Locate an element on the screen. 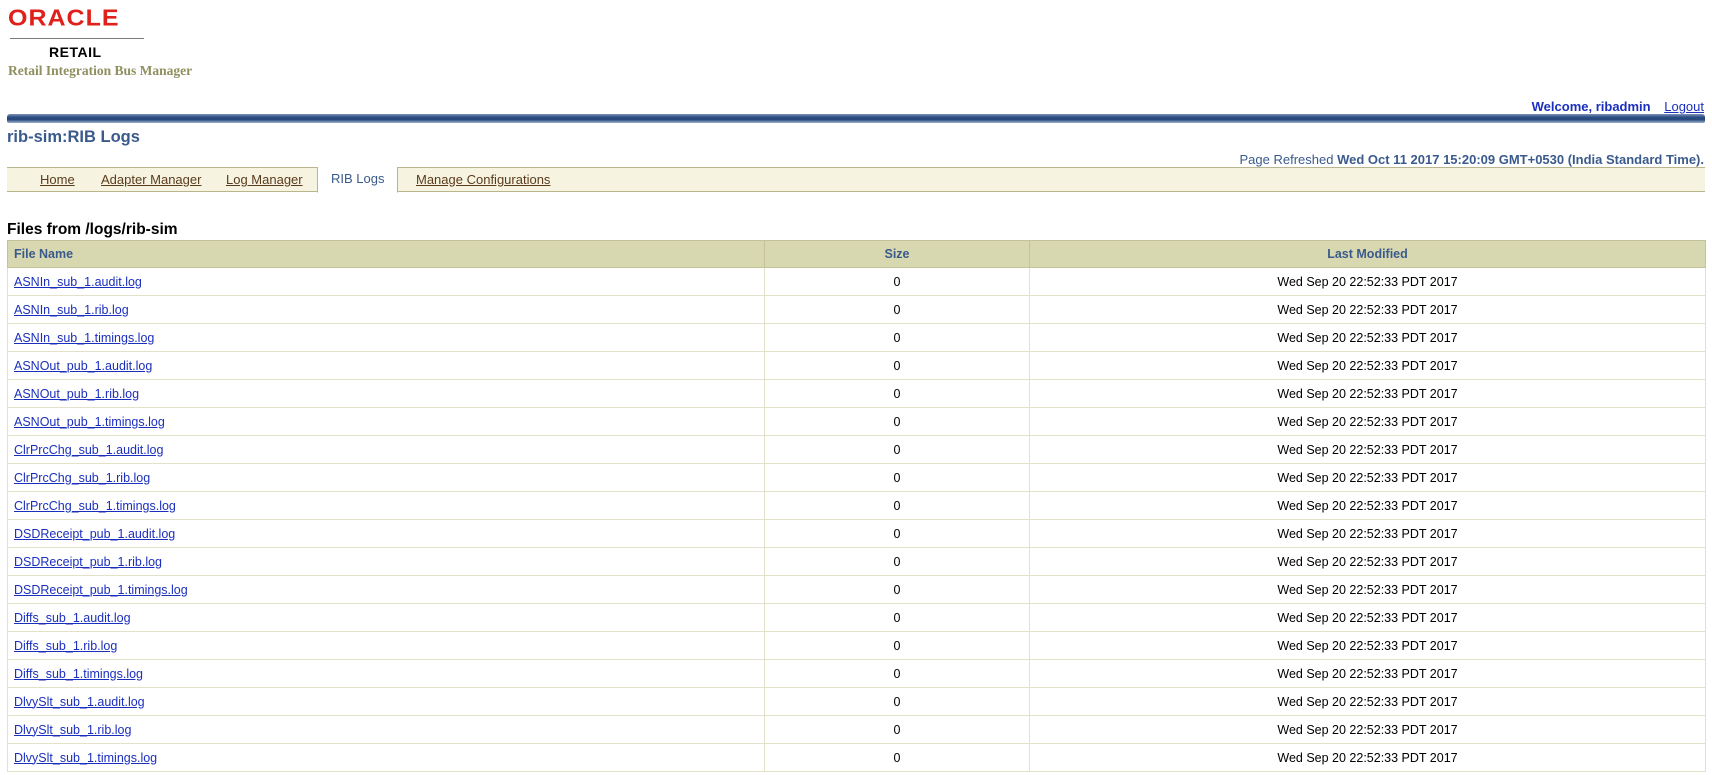 This screenshot has width=1712, height=775. file-link: ASNOut_pub_1.timings.log is located at coordinates (89, 422).